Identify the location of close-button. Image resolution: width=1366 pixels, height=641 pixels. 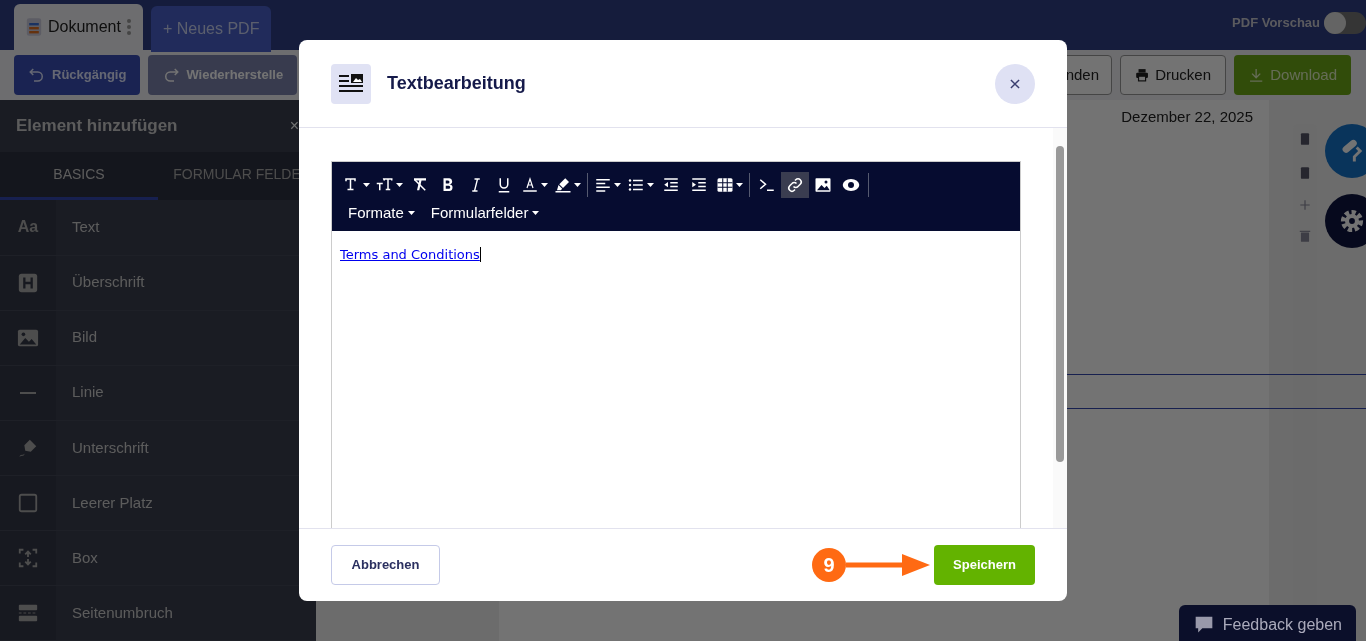
(1015, 83).